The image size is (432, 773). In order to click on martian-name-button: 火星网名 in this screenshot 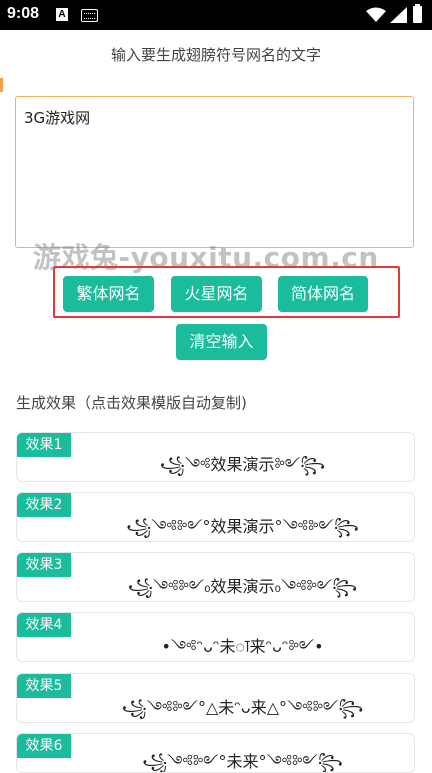, I will do `click(216, 294)`.